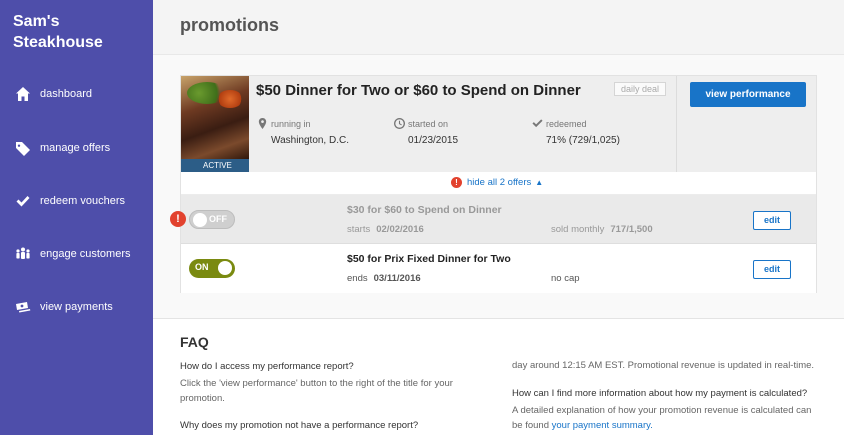  What do you see at coordinates (194, 342) in the screenshot?
I see `faq-heading: FAQ` at bounding box center [194, 342].